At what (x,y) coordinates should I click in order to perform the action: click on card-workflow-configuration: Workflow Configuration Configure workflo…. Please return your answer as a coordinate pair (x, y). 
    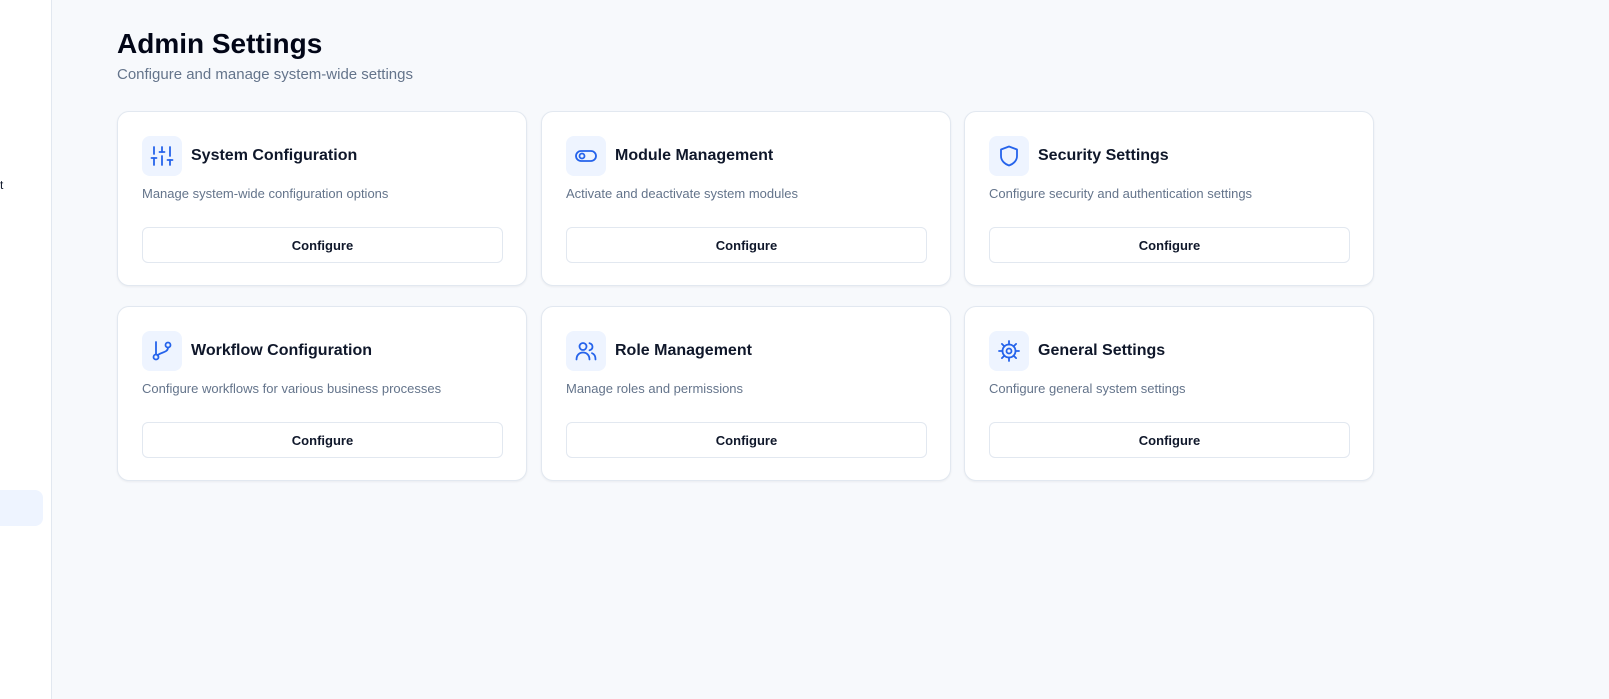
    Looking at the image, I should click on (322, 393).